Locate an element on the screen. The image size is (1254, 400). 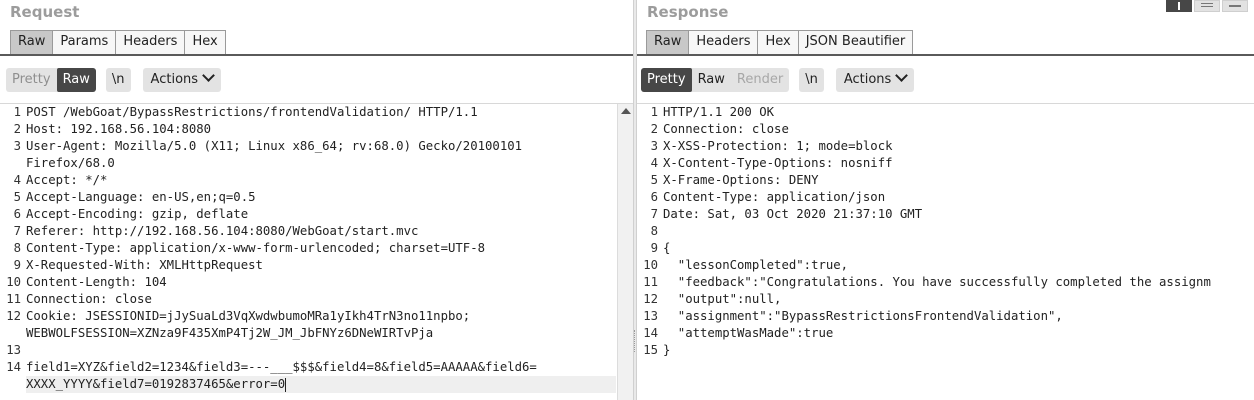
code-line: Date: Sat, 03 Oct 2020 21:37:10 GMT is located at coordinates (793, 214).